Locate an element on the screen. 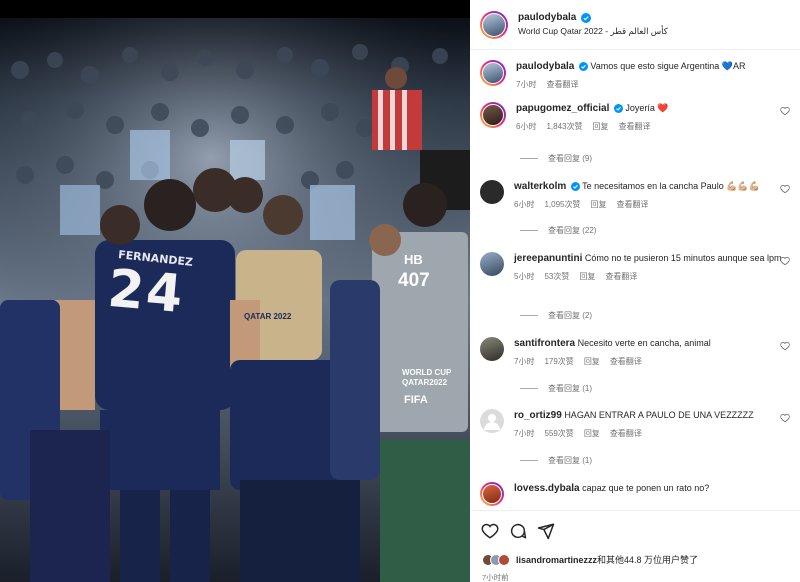 This screenshot has width=800, height=582. view-replies-button: 查看回复 (2) is located at coordinates (556, 315).